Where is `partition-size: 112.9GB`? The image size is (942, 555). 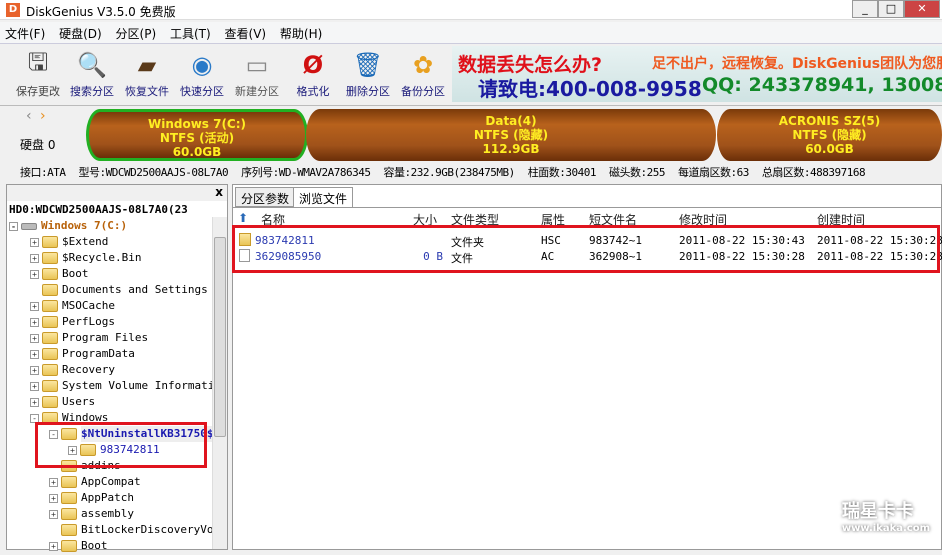 partition-size: 112.9GB is located at coordinates (511, 149).